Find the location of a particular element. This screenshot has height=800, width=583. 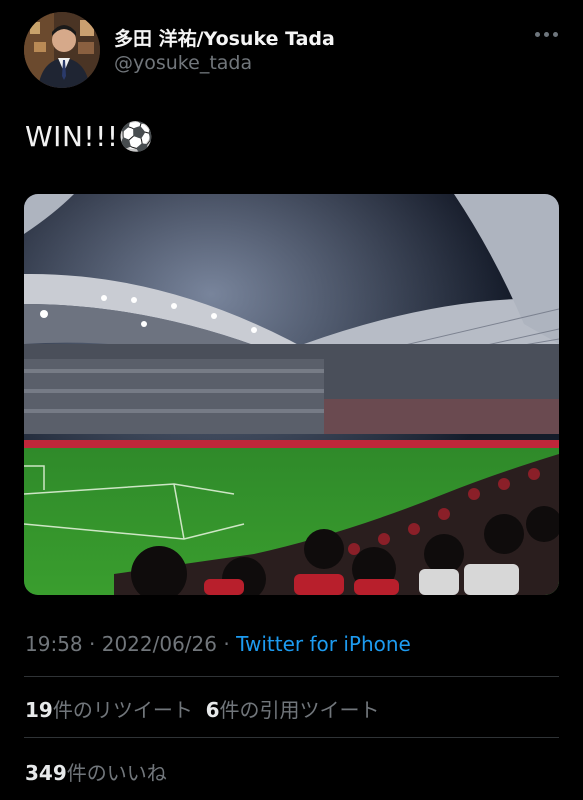

stats-row-likes: 349件のいいね is located at coordinates (96, 771).